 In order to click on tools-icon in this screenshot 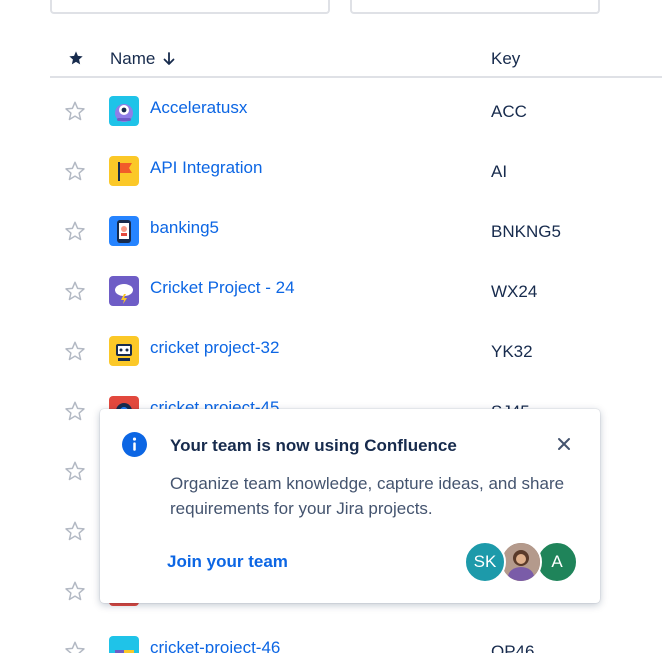, I will do `click(124, 644)`.